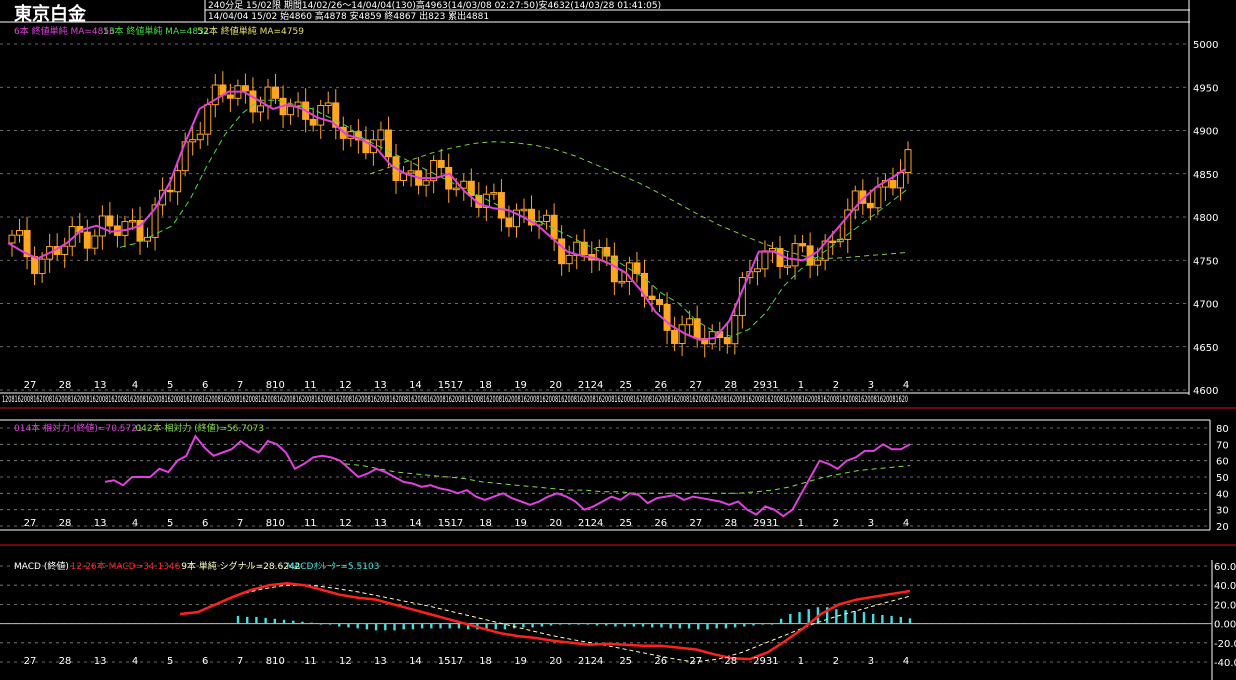 The image size is (1236, 680). Describe the element at coordinates (205, 523) in the screenshot. I see `rsi-day-label: 6` at that location.